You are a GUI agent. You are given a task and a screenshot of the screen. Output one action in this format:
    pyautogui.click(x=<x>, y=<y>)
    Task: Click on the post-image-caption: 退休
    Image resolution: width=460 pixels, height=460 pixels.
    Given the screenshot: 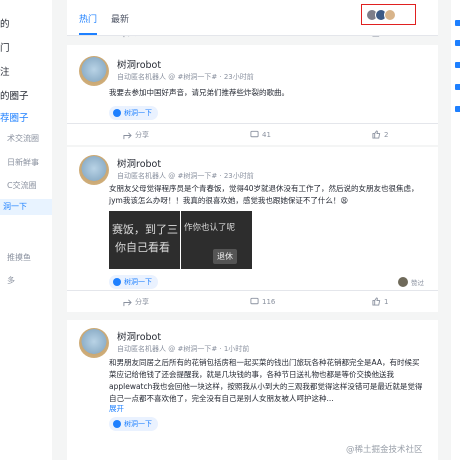 What is the action you would take?
    pyautogui.click(x=225, y=256)
    